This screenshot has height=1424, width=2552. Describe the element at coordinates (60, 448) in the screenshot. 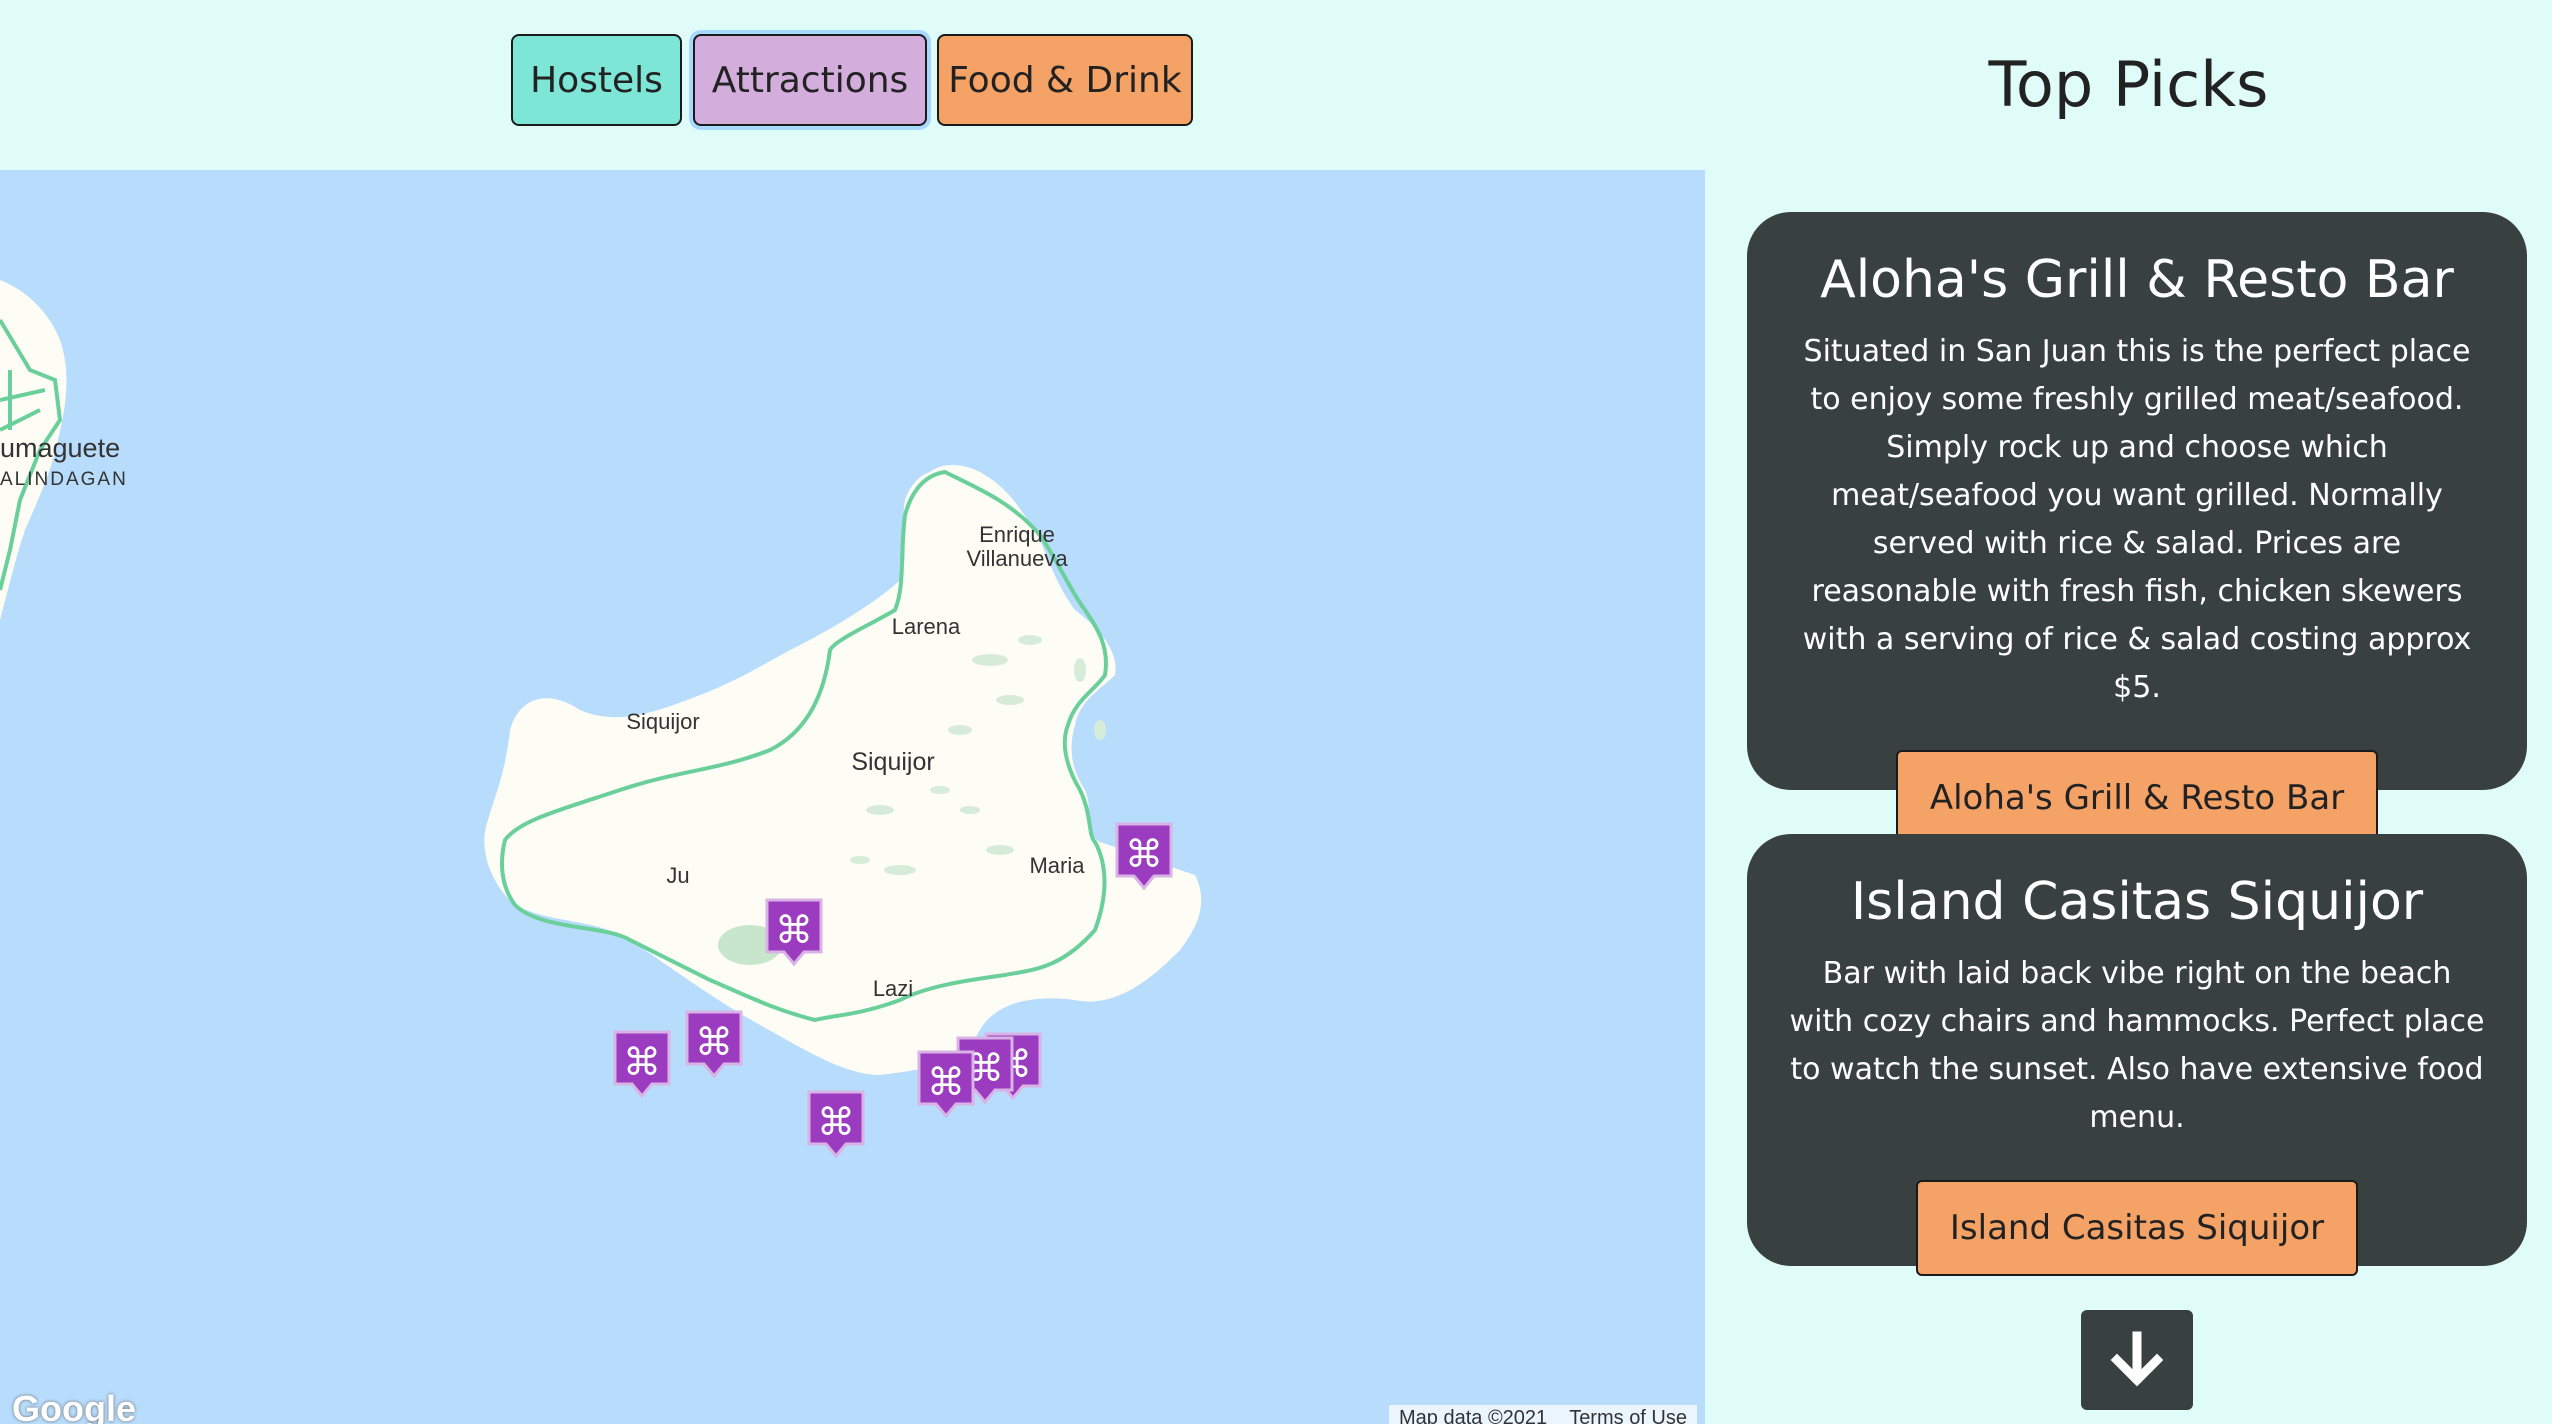

I see `dumaguete-label: umaguete` at that location.